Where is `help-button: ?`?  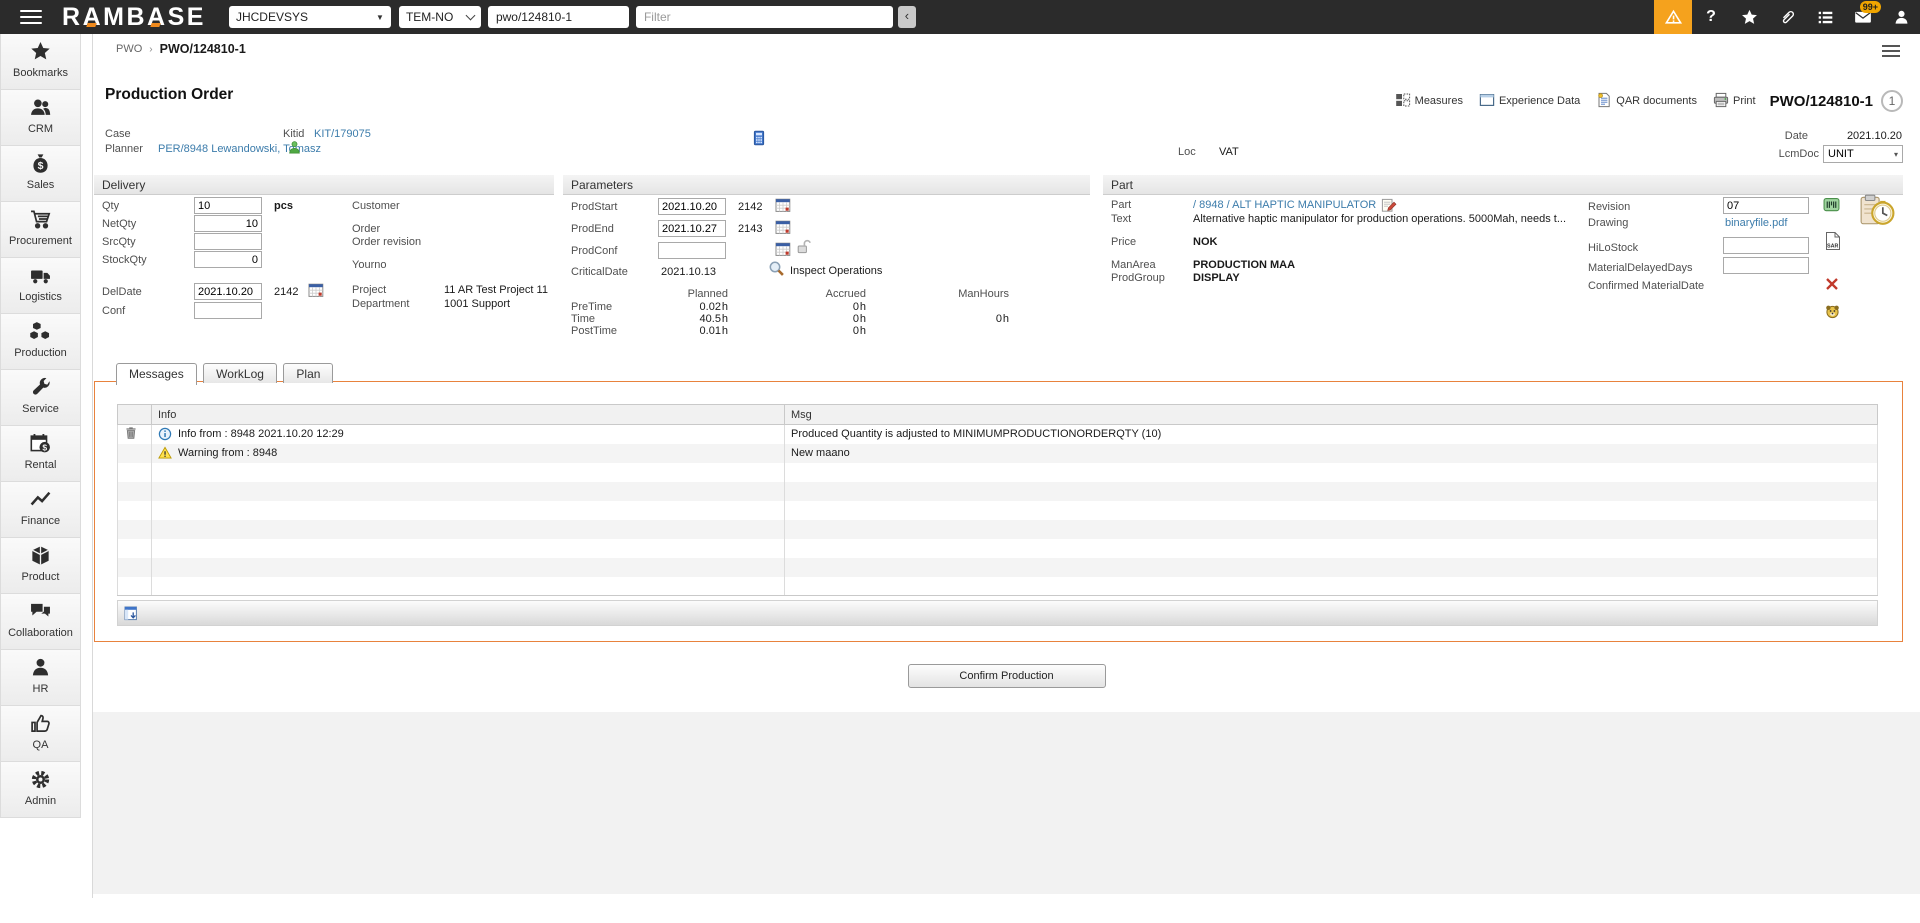 help-button: ? is located at coordinates (1711, 17).